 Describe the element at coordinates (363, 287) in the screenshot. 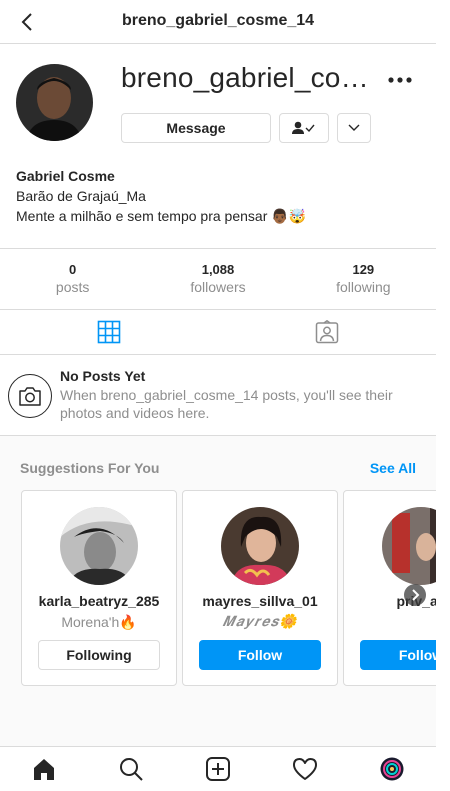

I see `stat-following-label: following` at that location.